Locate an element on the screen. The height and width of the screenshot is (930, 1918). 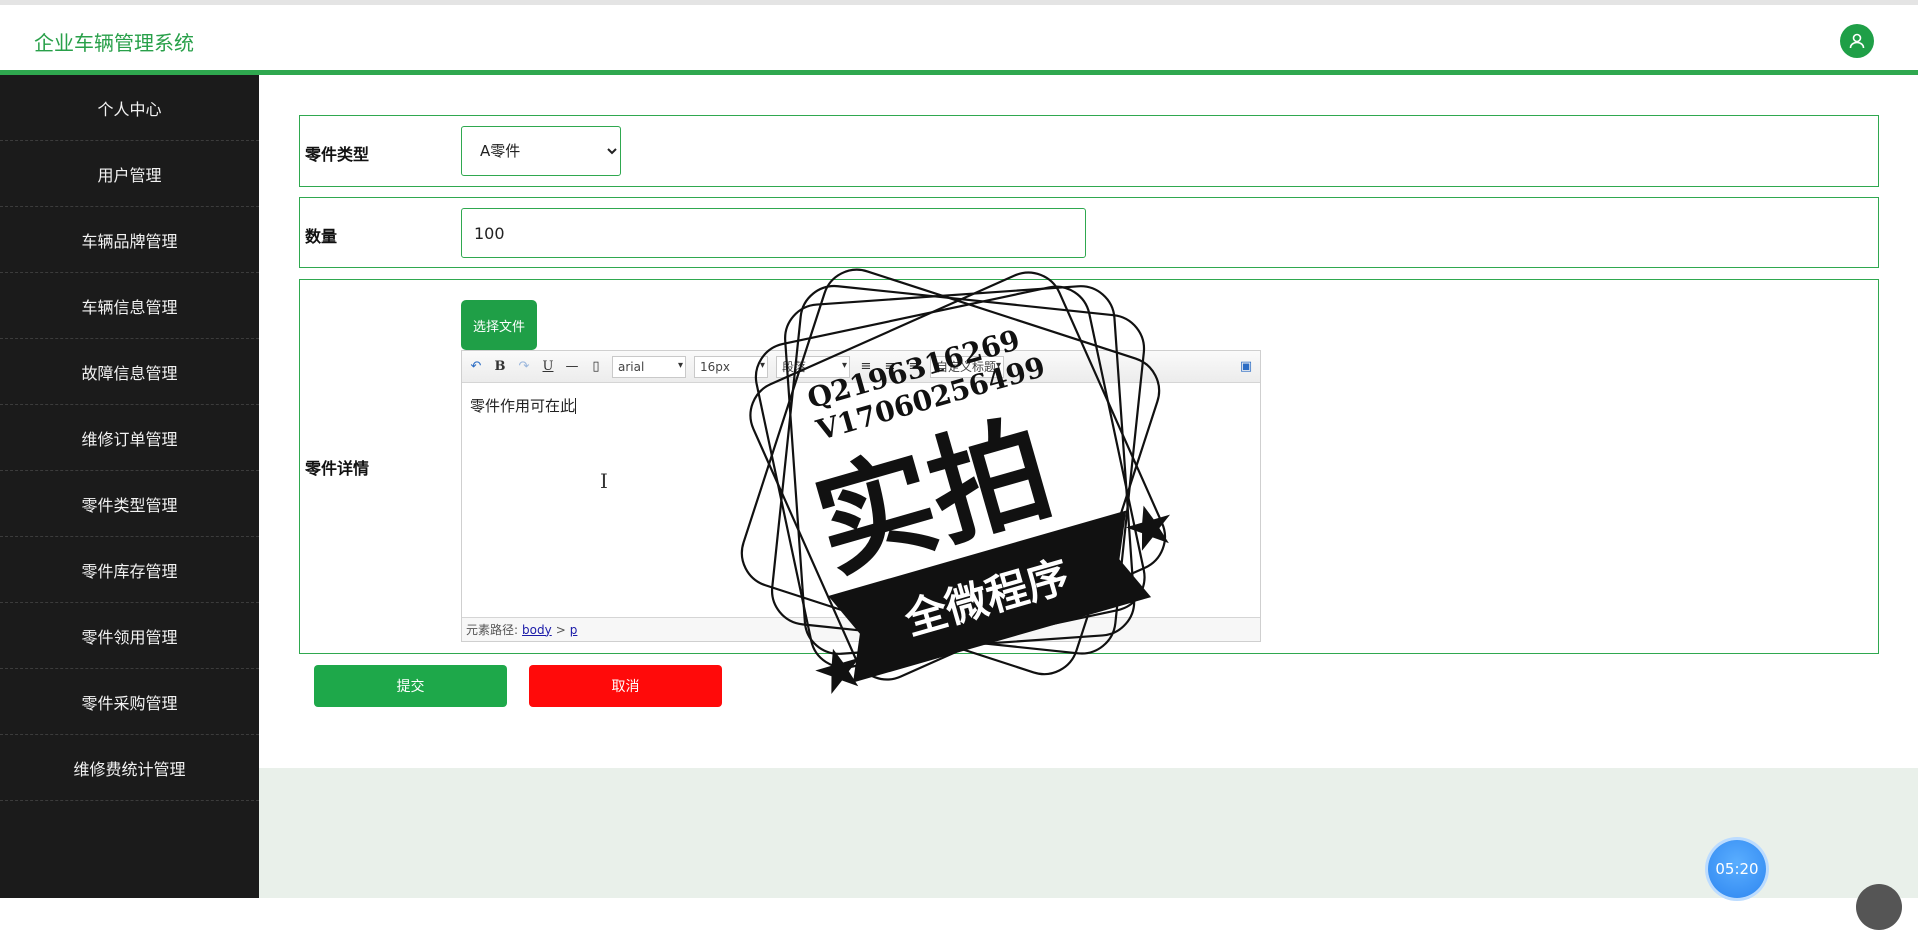
sidebar-item-fault-info: 故障信息管理 is located at coordinates (129, 372).